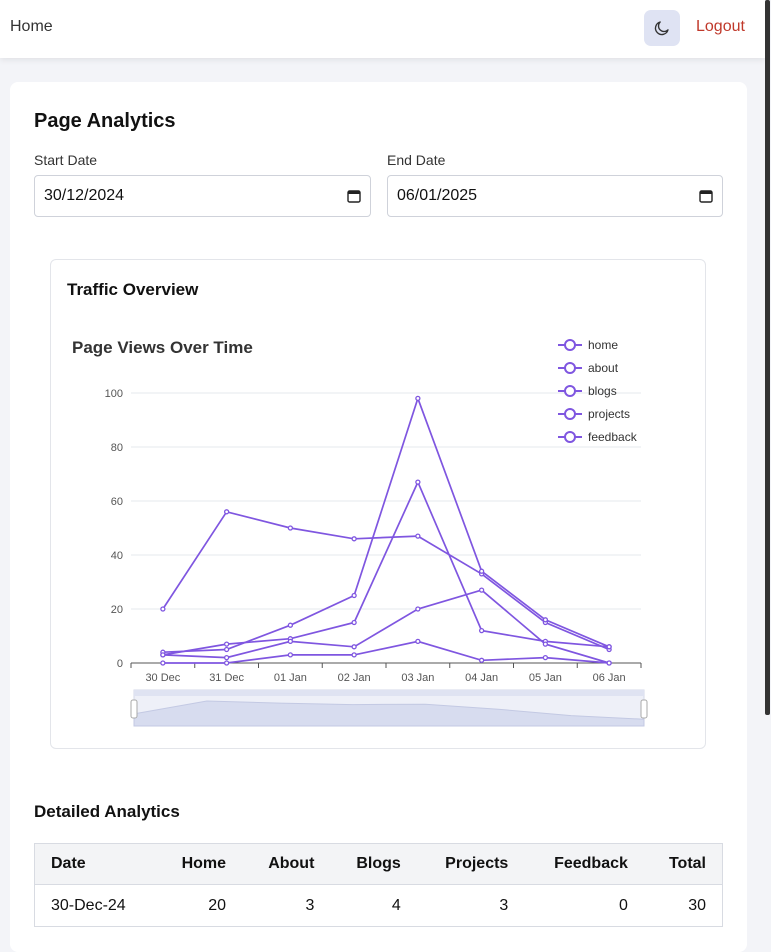 The height and width of the screenshot is (952, 771). I want to click on start-date-input: 30/12/2024, so click(202, 196).